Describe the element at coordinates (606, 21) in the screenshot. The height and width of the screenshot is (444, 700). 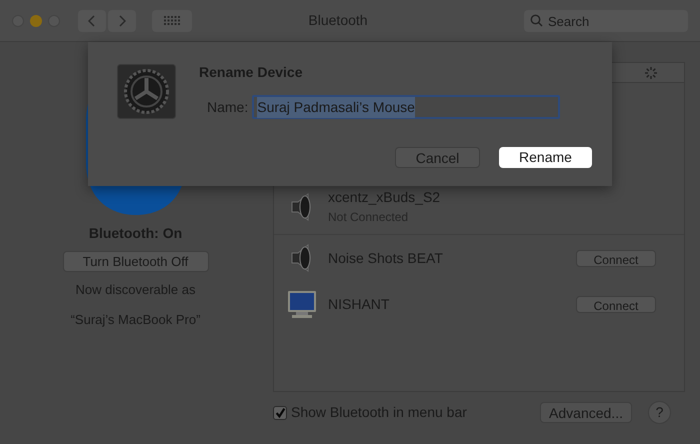
I see `search-field: Search` at that location.